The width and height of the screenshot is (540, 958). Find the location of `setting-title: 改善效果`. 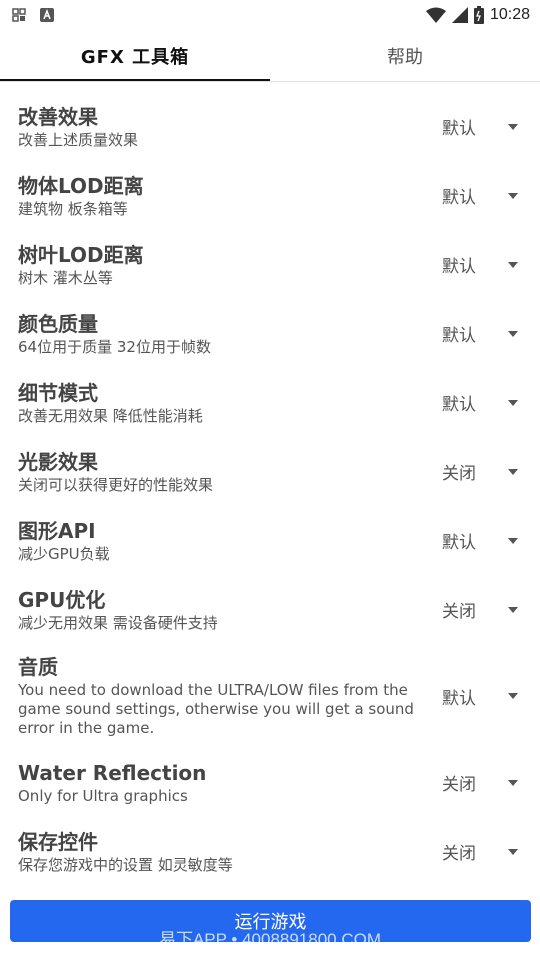

setting-title: 改善效果 is located at coordinates (58, 116).